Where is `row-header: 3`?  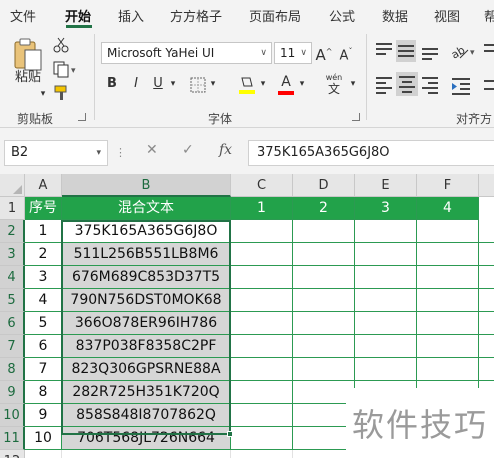
row-header: 3 is located at coordinates (12, 254).